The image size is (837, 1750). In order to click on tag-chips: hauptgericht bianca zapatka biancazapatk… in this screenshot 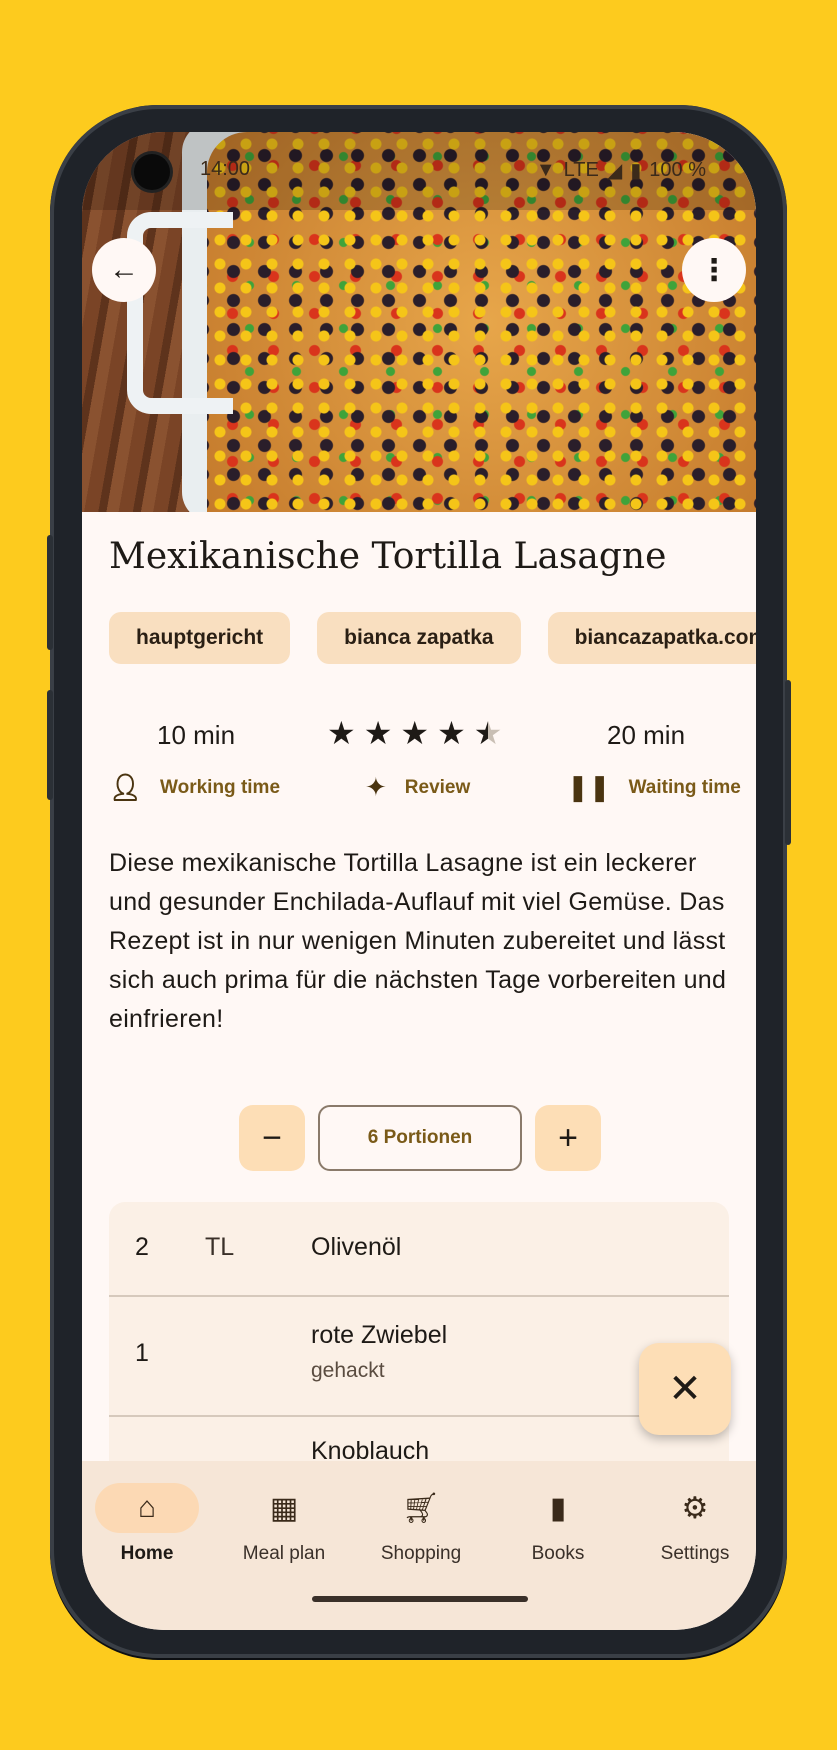, I will do `click(432, 638)`.